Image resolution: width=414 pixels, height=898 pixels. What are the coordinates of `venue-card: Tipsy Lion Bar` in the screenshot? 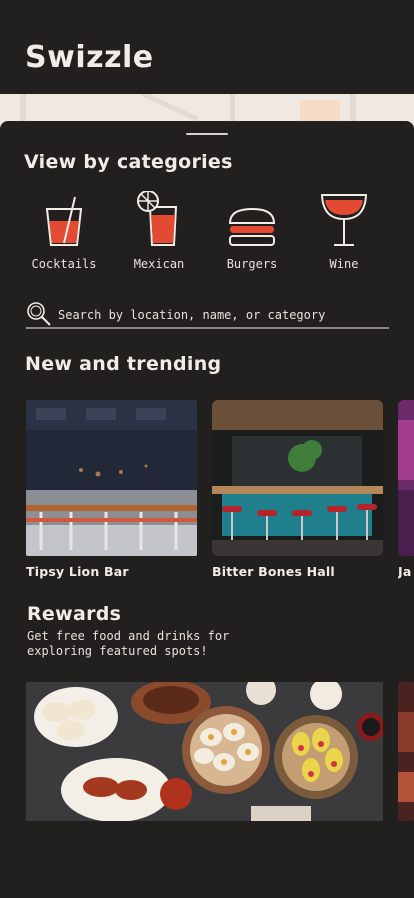 It's located at (112, 495).